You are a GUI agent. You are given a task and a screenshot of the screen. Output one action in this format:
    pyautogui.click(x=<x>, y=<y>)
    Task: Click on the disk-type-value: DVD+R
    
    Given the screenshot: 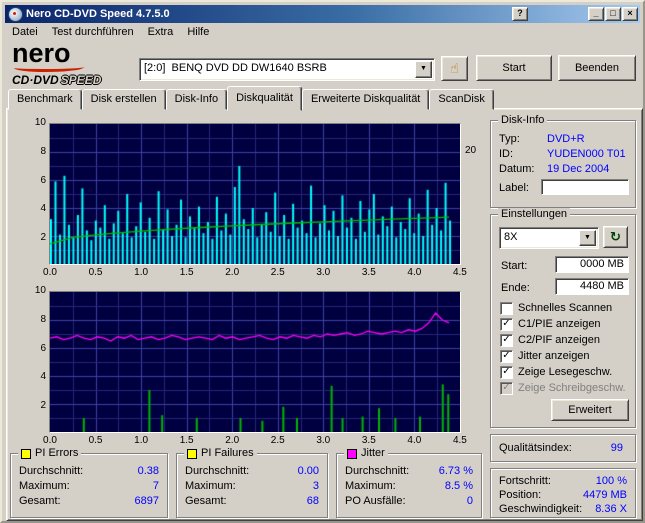 What is the action you would take?
    pyautogui.click(x=566, y=139)
    